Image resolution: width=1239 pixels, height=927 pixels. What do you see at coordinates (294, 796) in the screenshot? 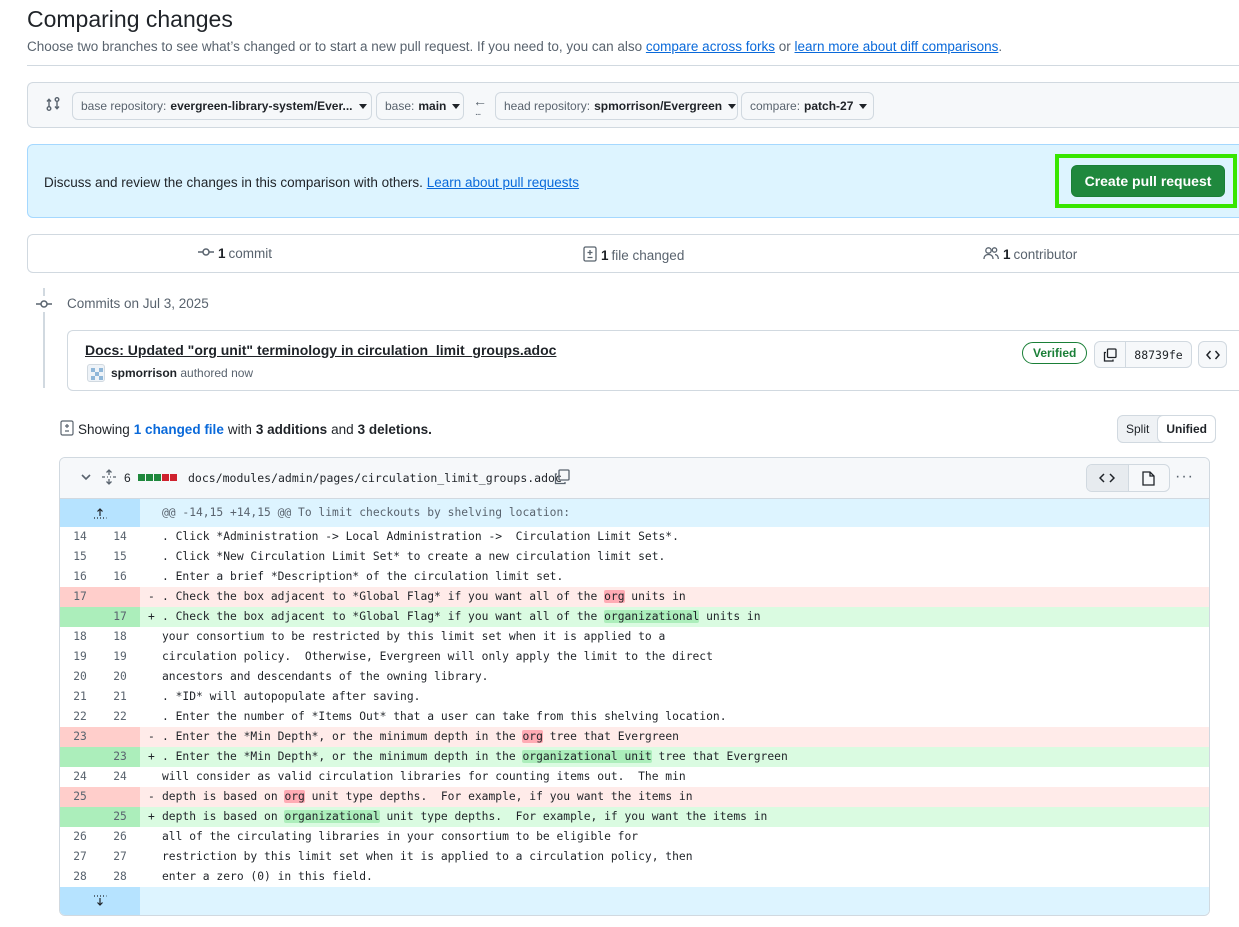
I see `word-highlight: org` at bounding box center [294, 796].